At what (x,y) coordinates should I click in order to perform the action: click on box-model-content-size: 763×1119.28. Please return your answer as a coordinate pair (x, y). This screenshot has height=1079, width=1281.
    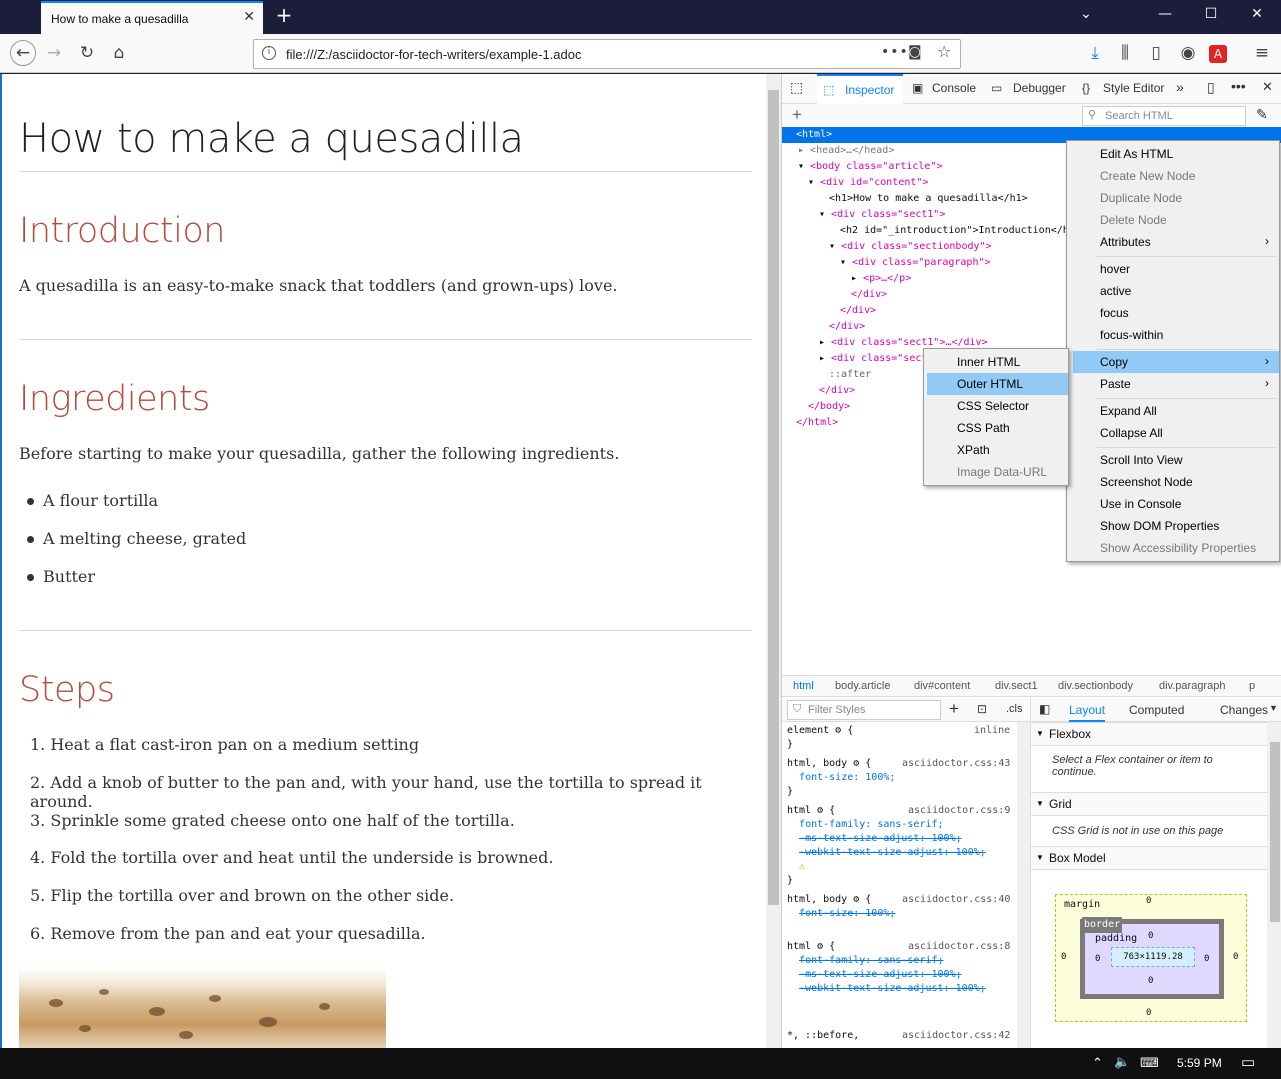
    Looking at the image, I should click on (1153, 957).